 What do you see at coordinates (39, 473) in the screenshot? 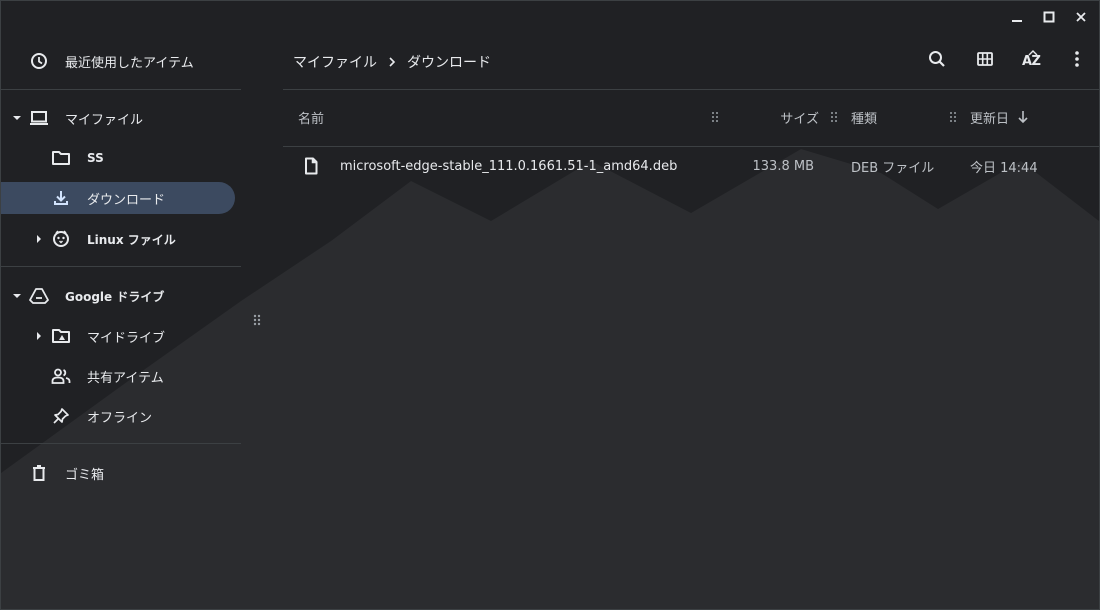
I see `trash-icon` at bounding box center [39, 473].